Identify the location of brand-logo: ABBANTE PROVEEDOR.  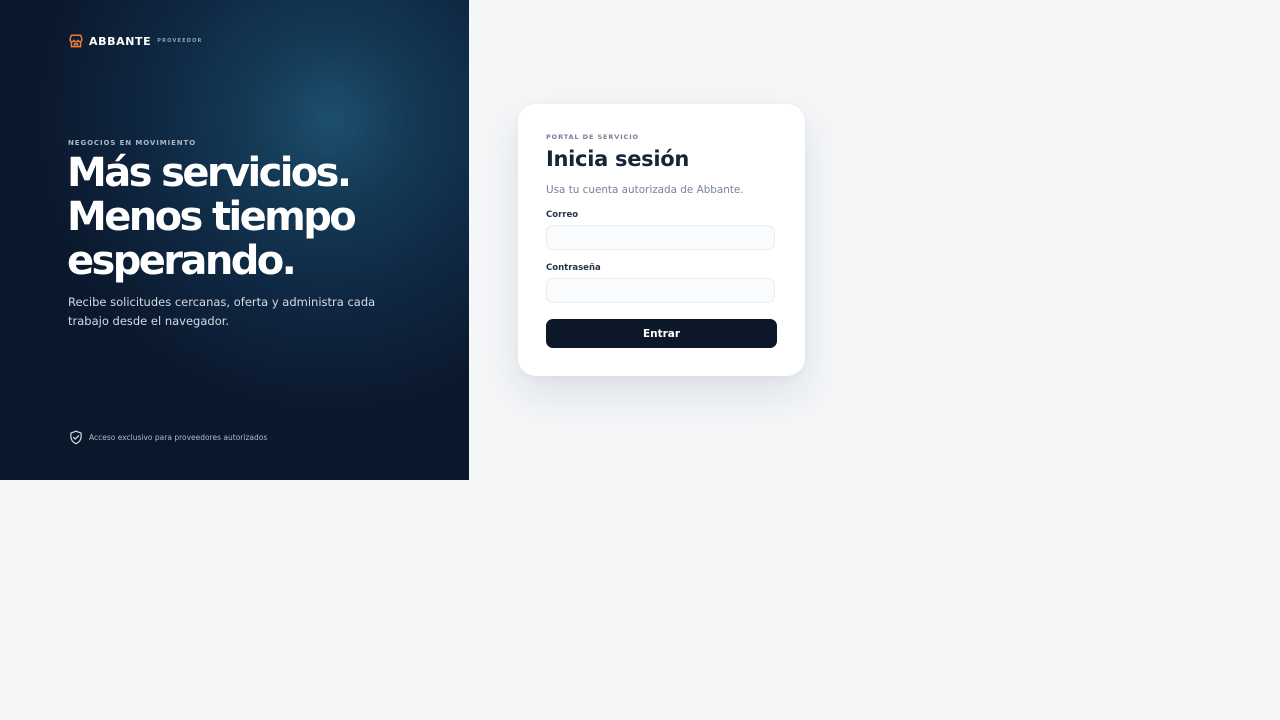
(135, 41).